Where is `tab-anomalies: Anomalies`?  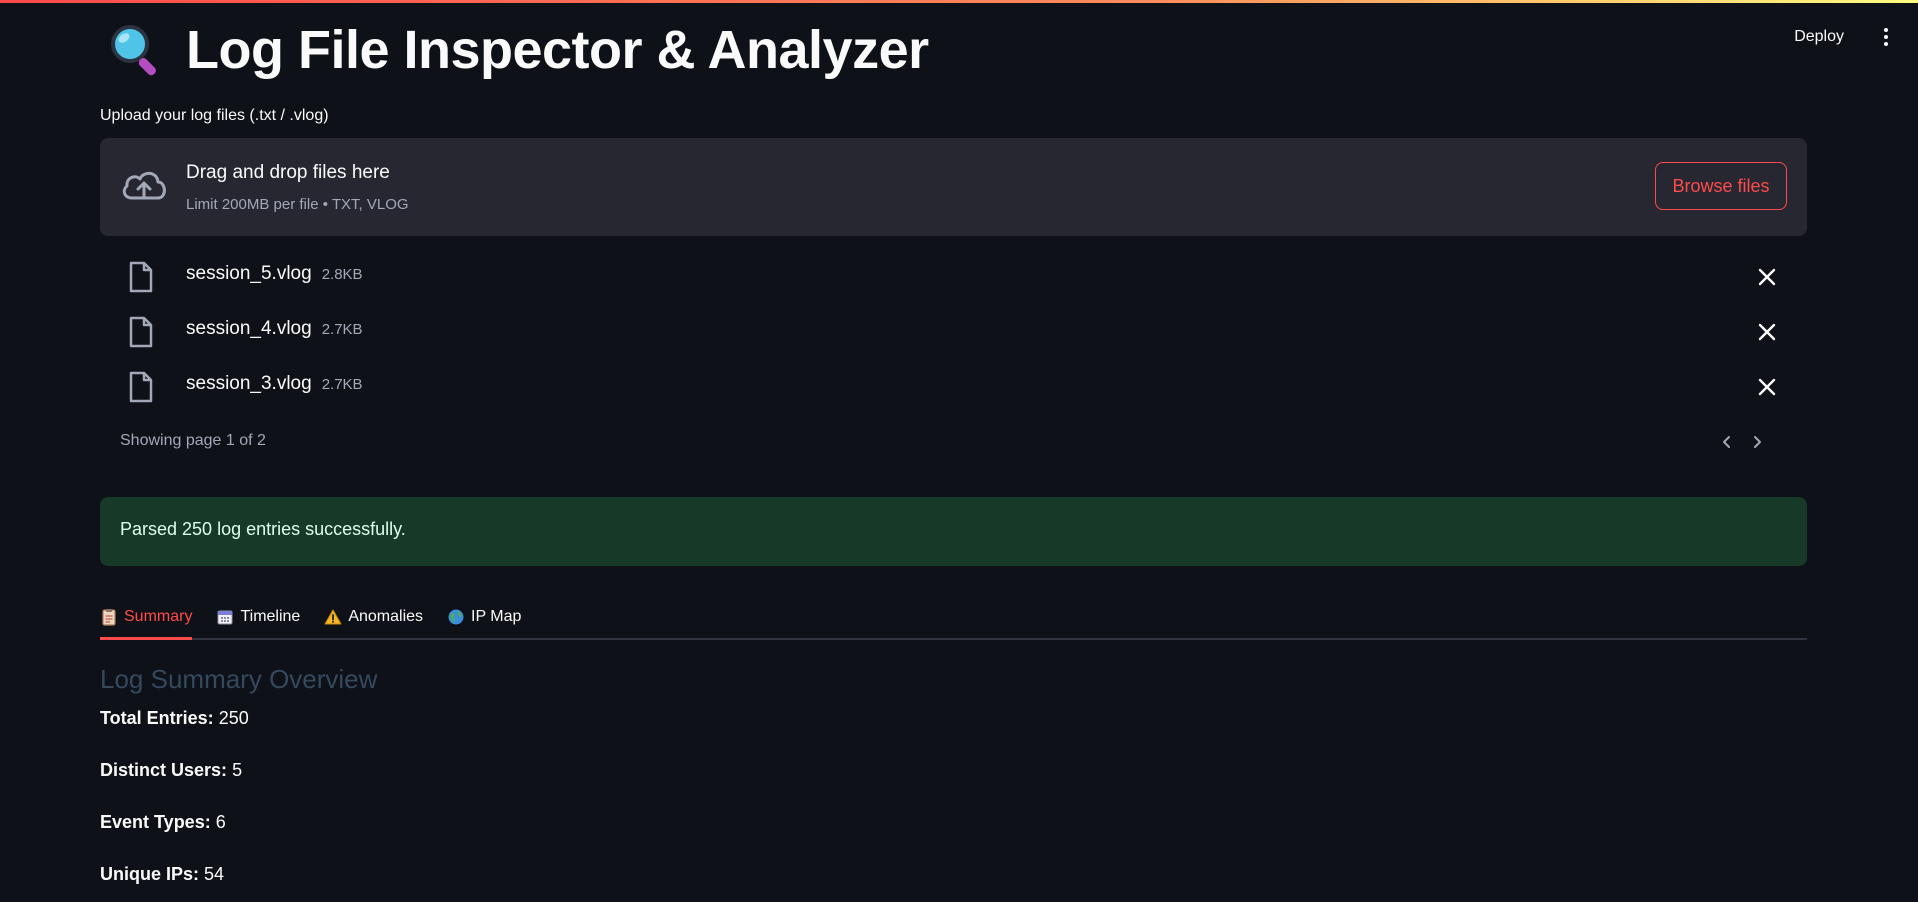 tab-anomalies: Anomalies is located at coordinates (373, 617).